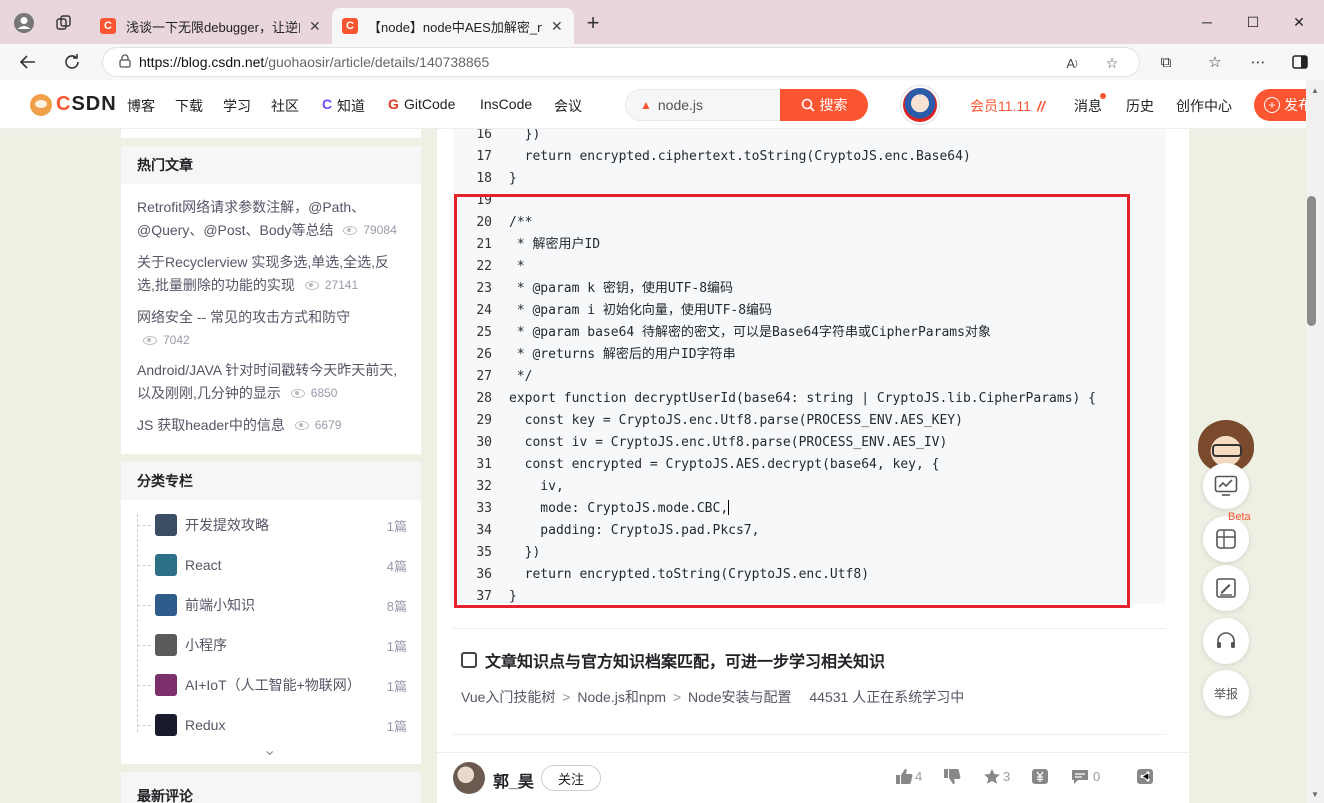 This screenshot has height=803, width=1324. I want to click on close-window-button: ✕, so click(1299, 22).